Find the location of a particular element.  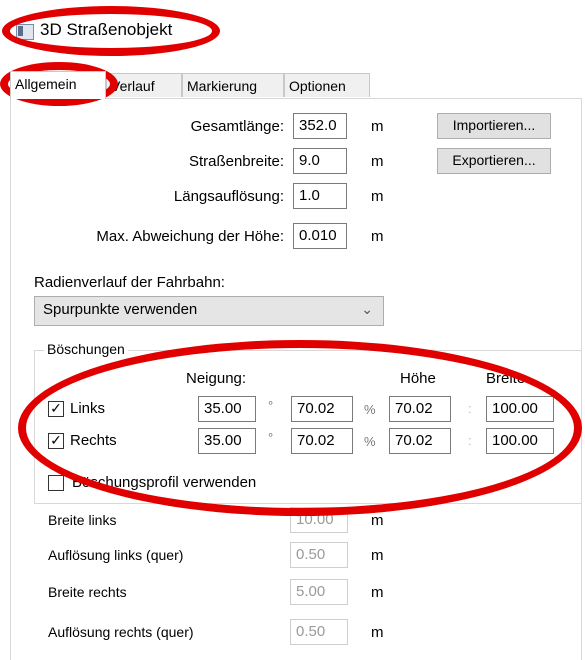

links-colon-sep: : is located at coordinates (470, 408).